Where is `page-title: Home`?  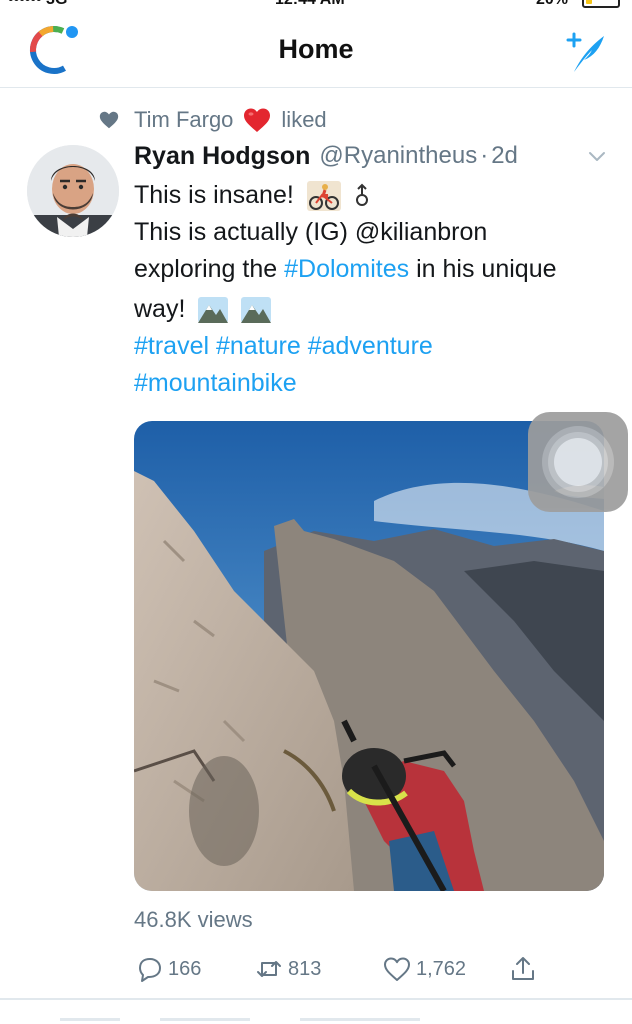
page-title: Home is located at coordinates (316, 49).